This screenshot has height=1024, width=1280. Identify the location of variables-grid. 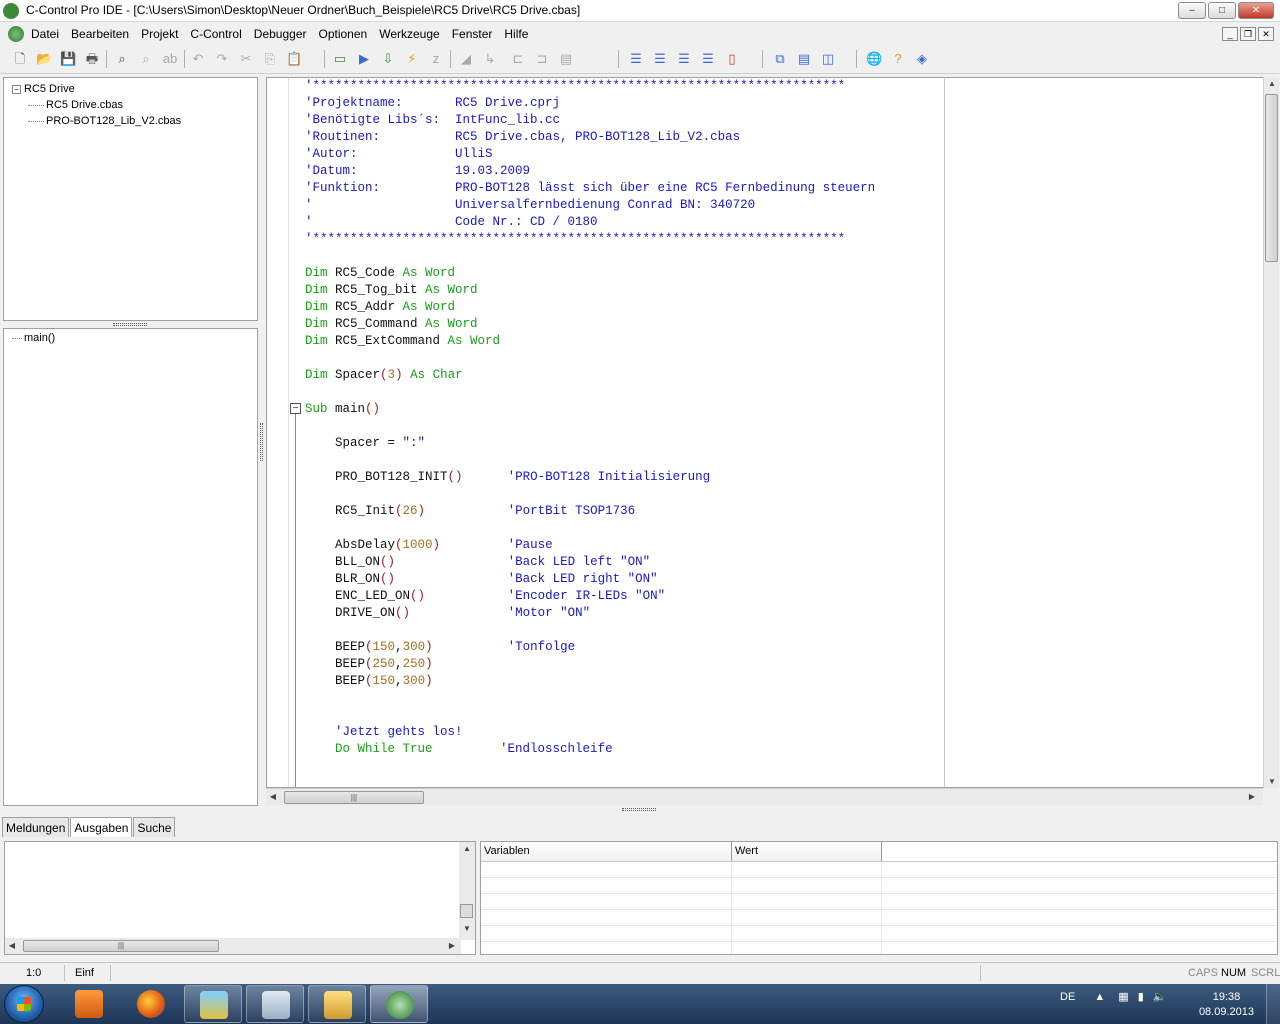
(879, 908).